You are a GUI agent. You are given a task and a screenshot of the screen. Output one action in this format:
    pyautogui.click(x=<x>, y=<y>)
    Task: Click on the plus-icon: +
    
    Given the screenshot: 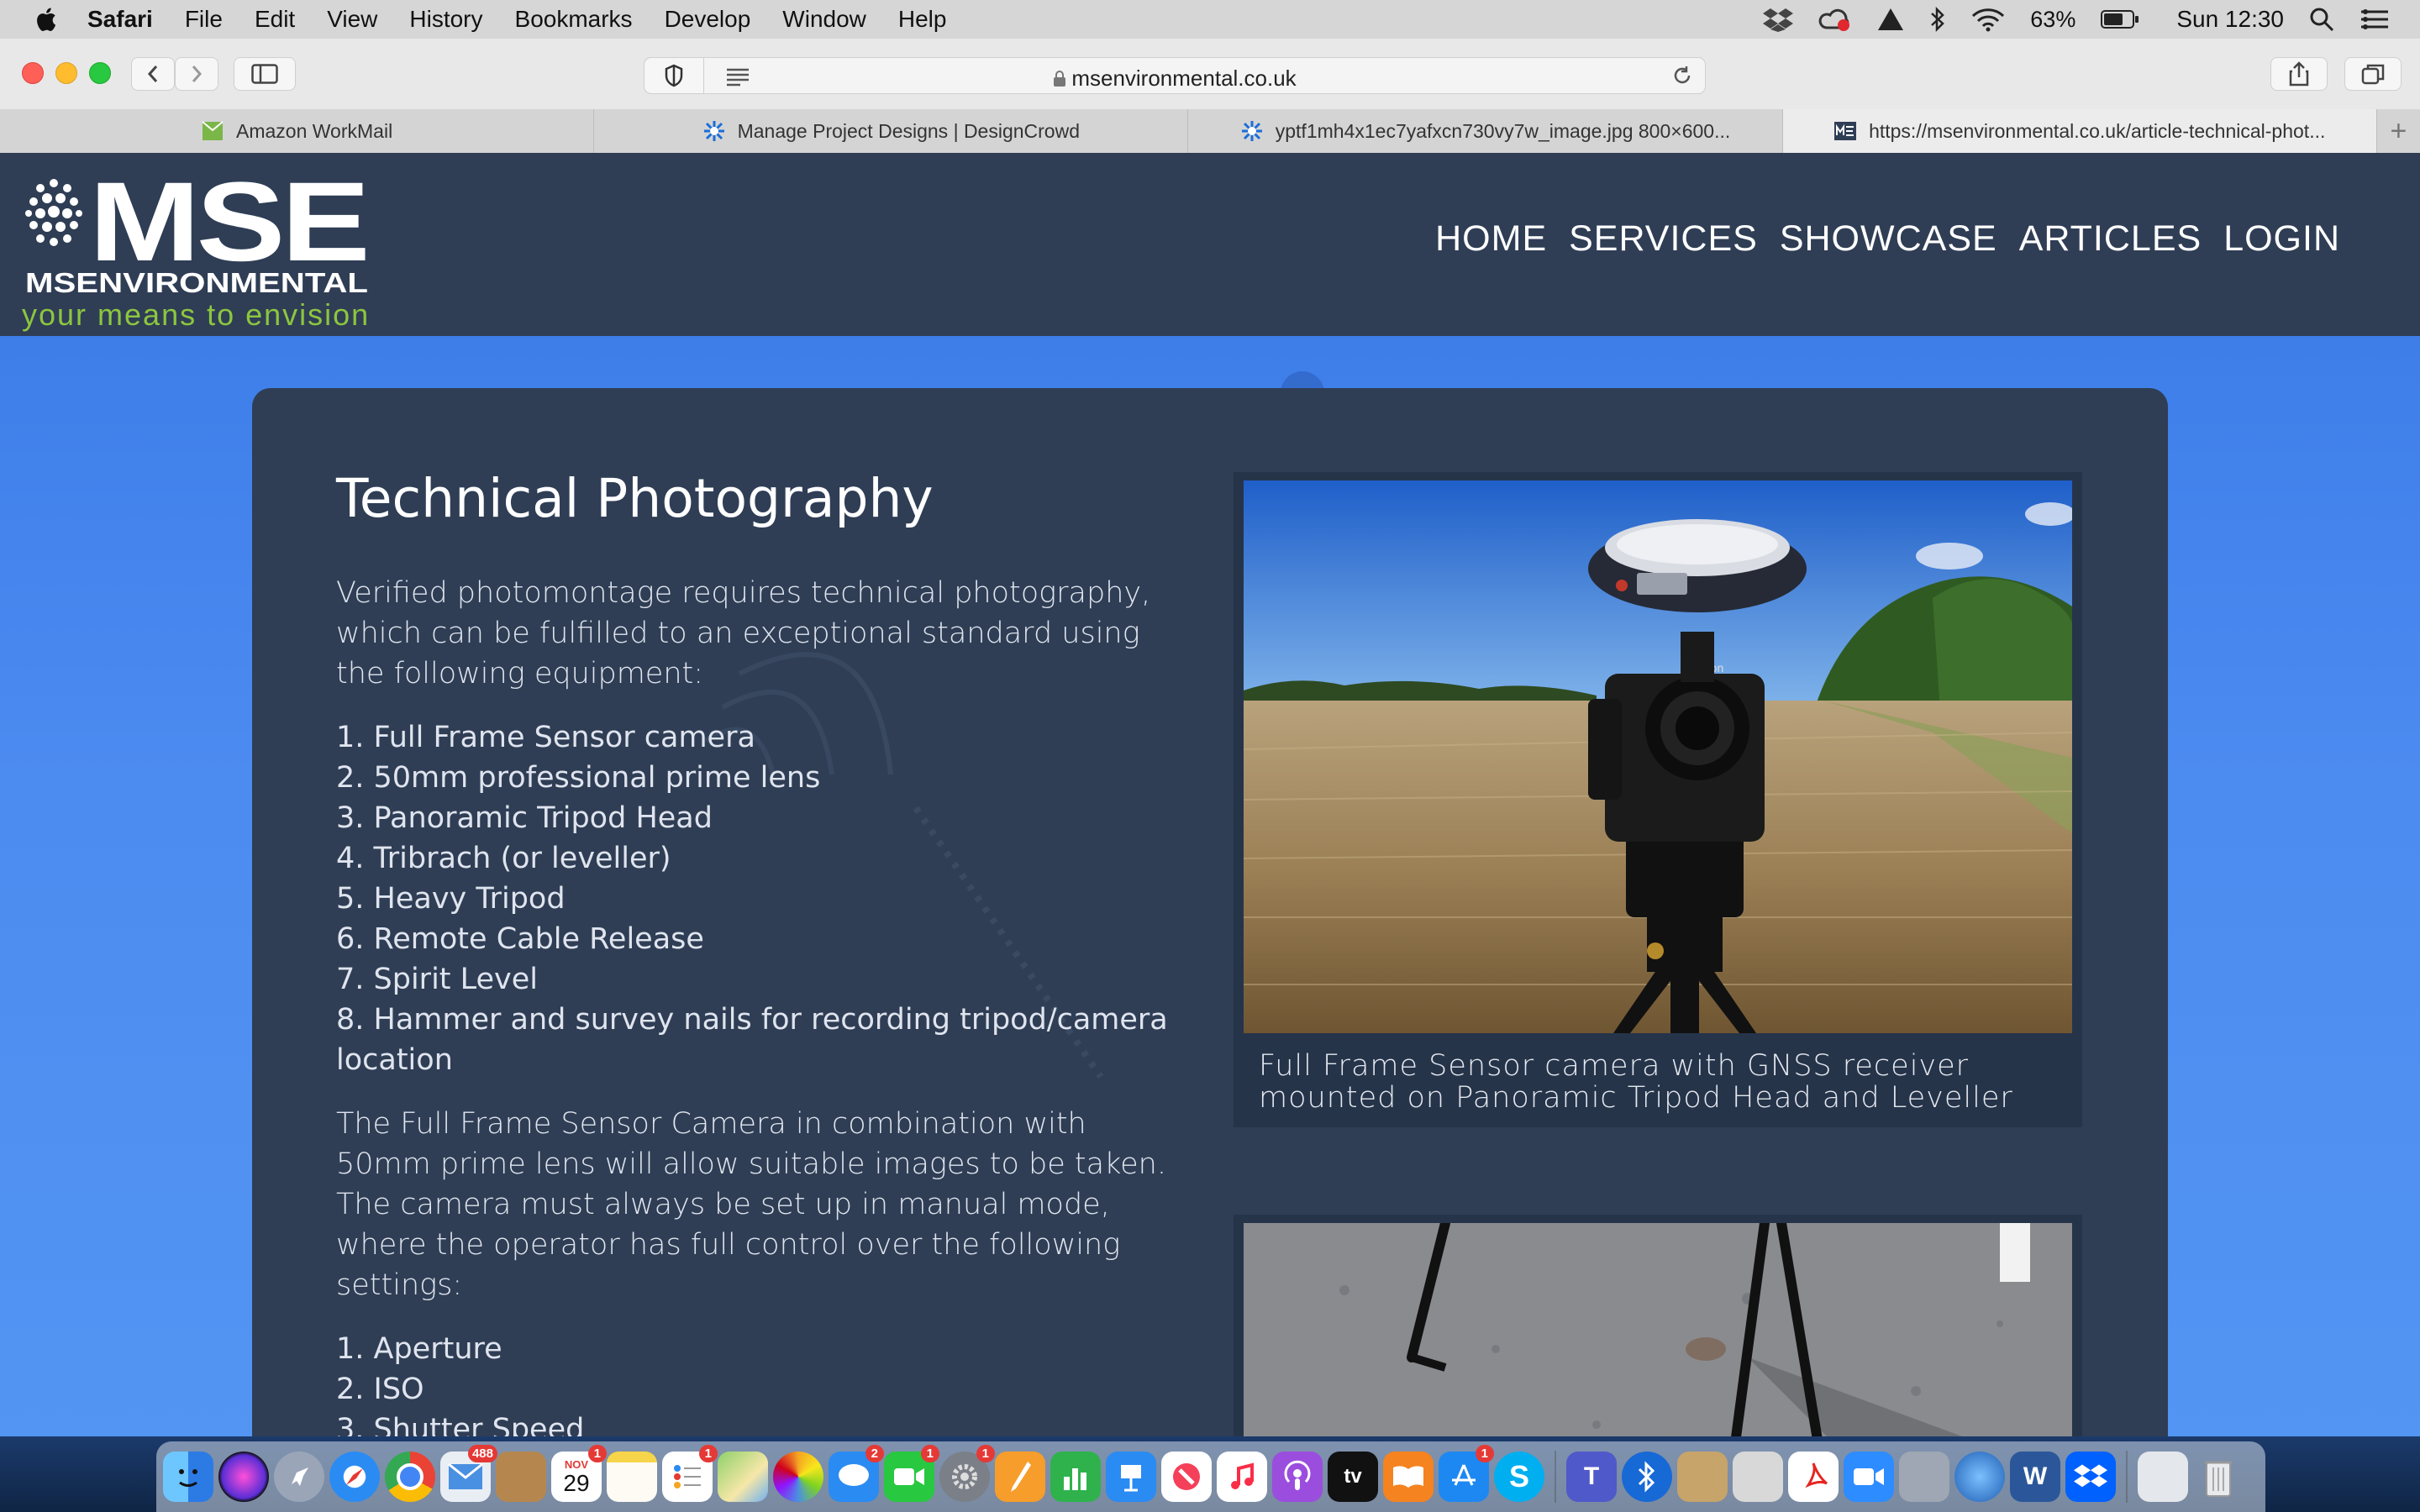 What is the action you would take?
    pyautogui.click(x=2398, y=130)
    